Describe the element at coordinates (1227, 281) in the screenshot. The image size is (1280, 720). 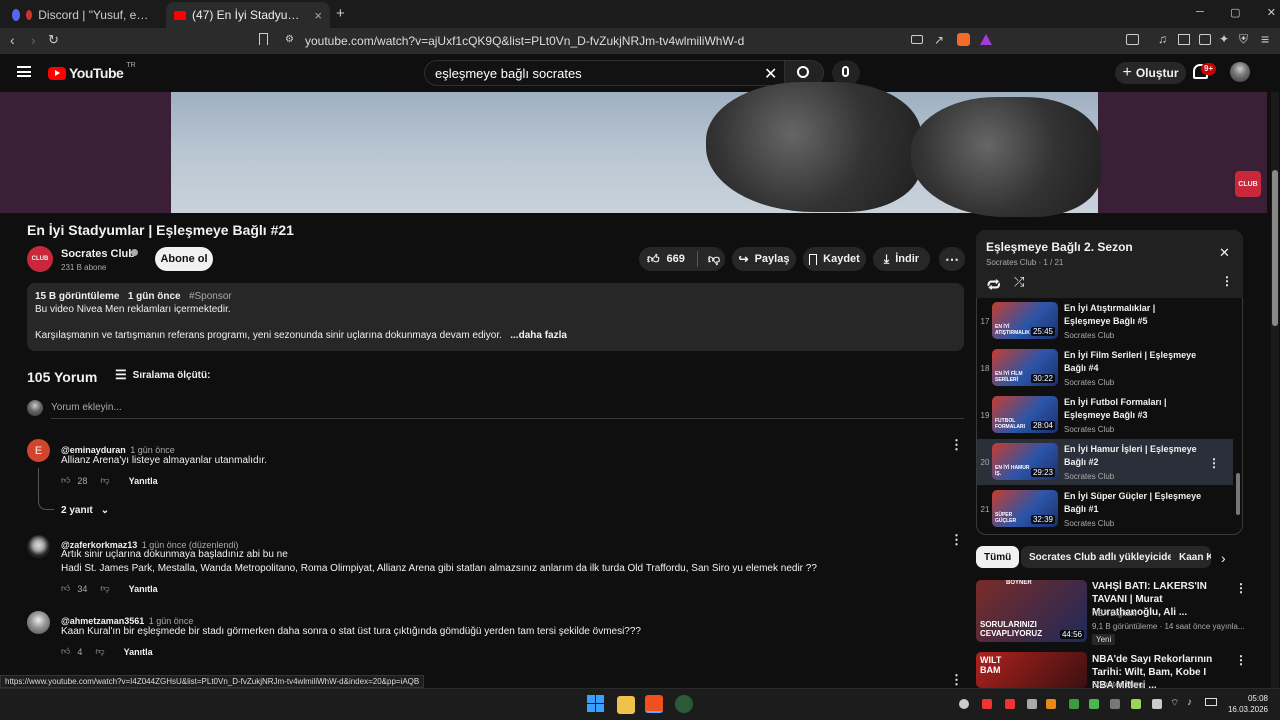
I see `playlist-menu-icon: ⋮` at that location.